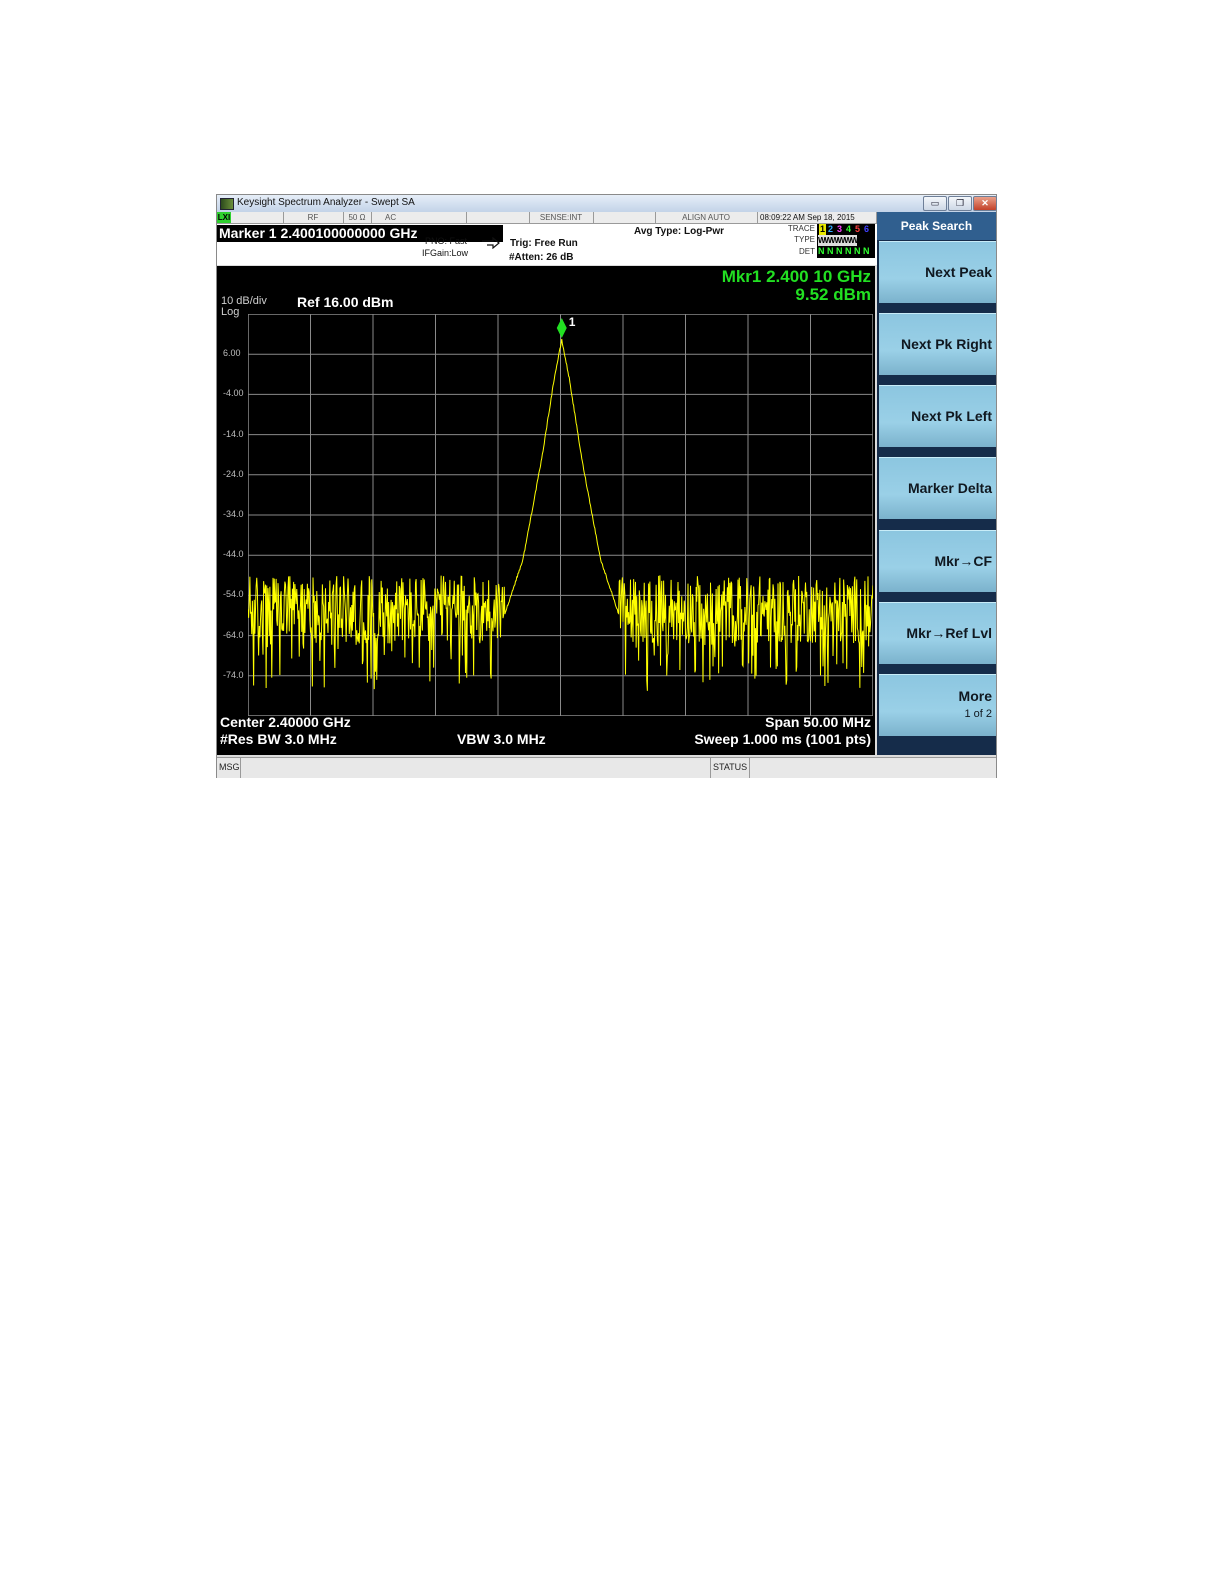 The image size is (1224, 1584). Describe the element at coordinates (804, 239) in the screenshot. I see `type-row-label: TYPE` at that location.